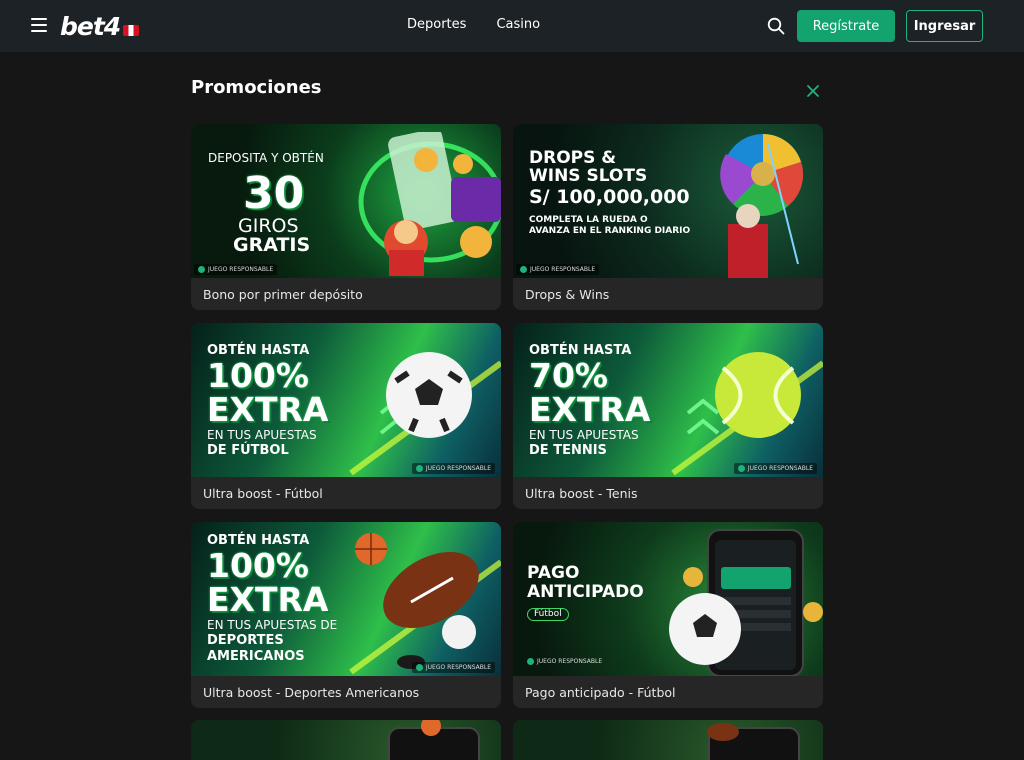  Describe the element at coordinates (548, 614) in the screenshot. I see `banner-tag: Fútbol` at that location.